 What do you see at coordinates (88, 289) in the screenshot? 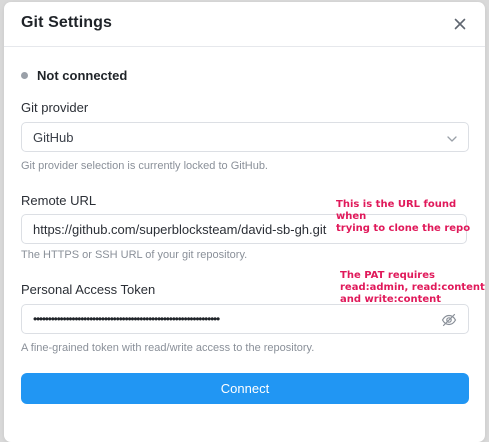
I see `token-label: Personal Access Token` at bounding box center [88, 289].